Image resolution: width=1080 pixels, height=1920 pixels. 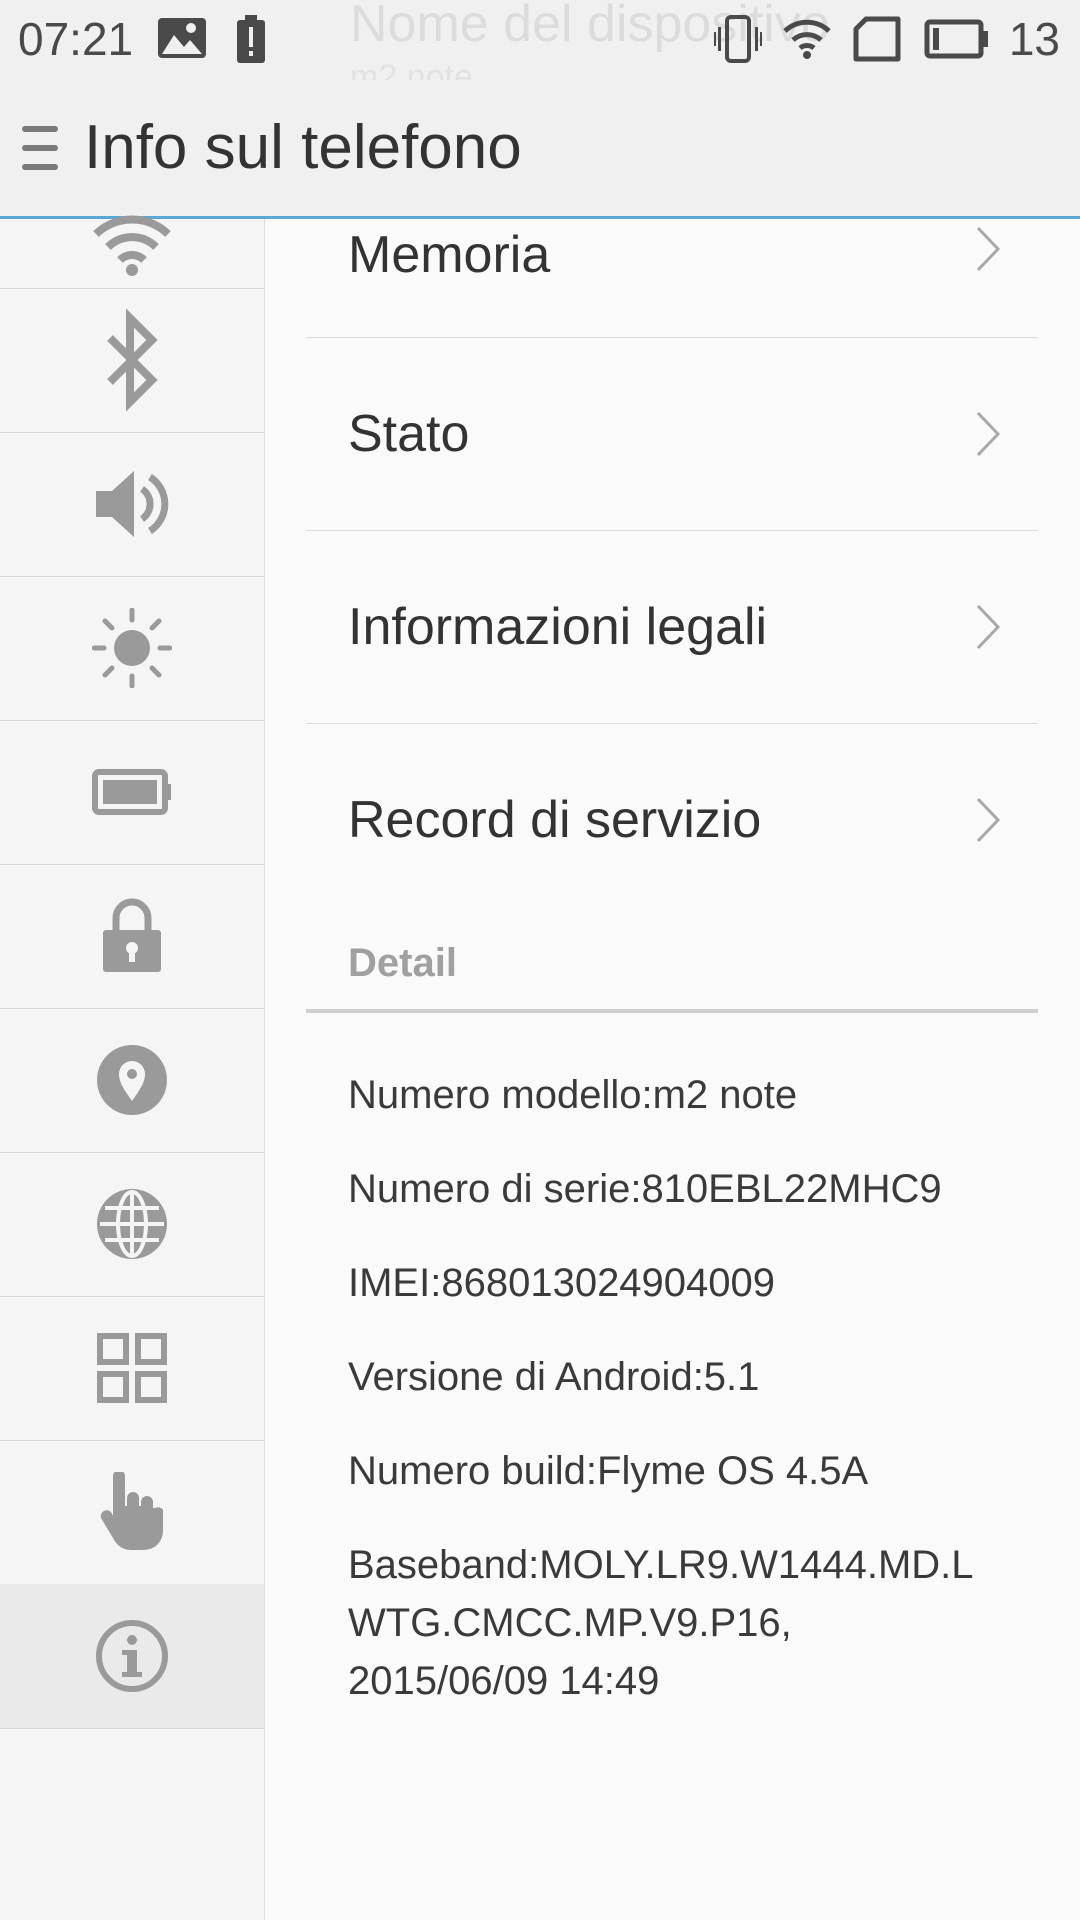 I want to click on image-icon, so click(x=182, y=38).